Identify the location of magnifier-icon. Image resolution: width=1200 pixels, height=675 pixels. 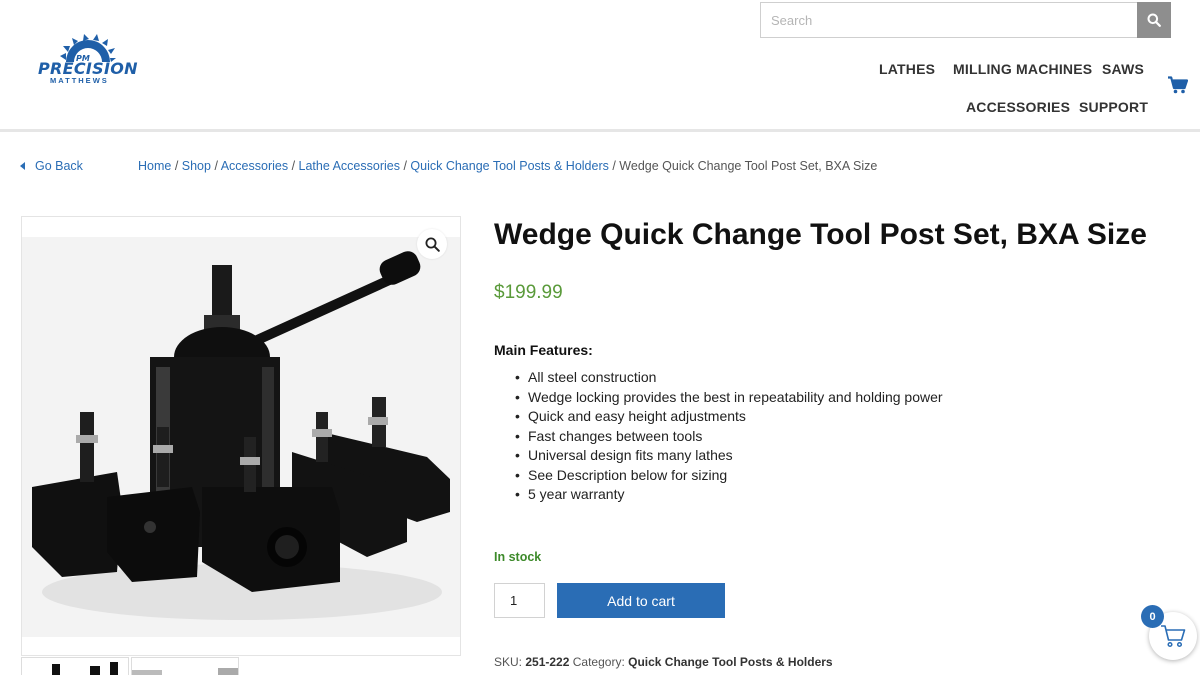
(432, 244).